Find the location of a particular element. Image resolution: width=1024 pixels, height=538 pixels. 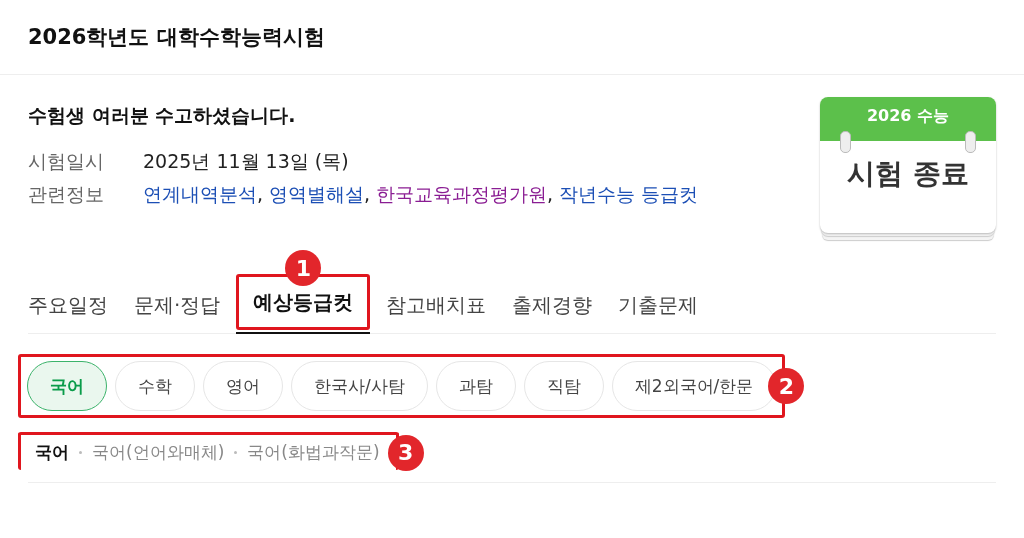

info-label: 시험일시 is located at coordinates (66, 161).